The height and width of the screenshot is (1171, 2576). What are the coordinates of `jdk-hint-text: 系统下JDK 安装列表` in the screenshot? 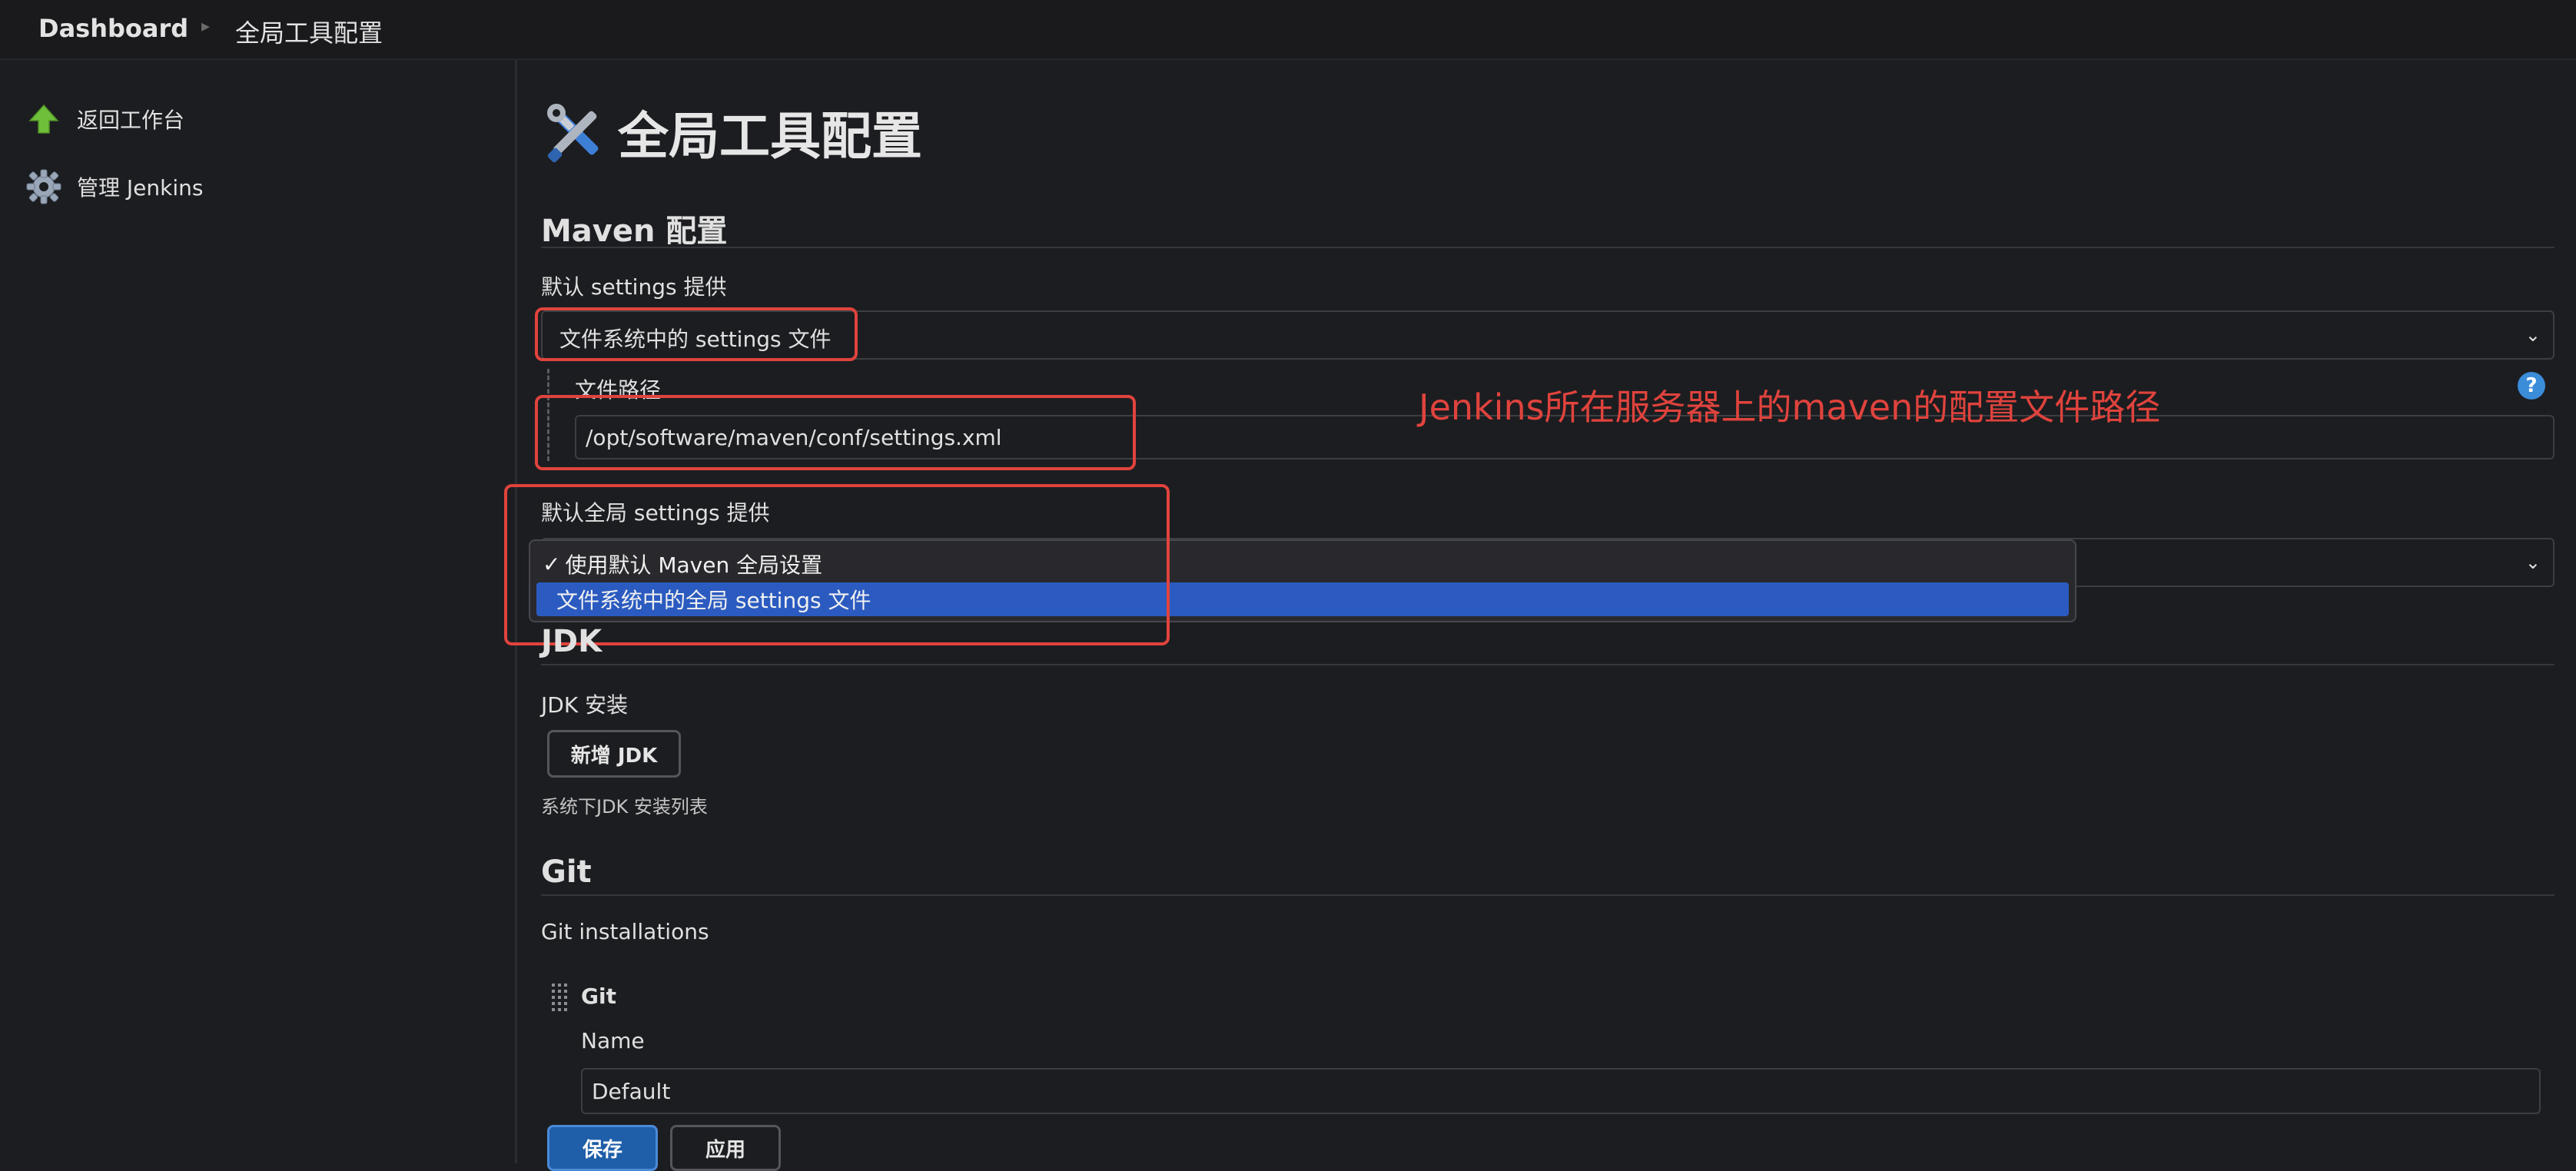 It's located at (624, 807).